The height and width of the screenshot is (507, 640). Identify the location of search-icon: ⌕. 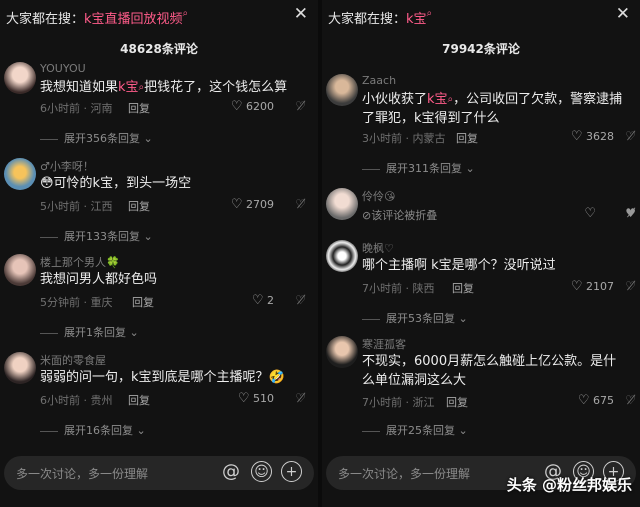
(185, 13).